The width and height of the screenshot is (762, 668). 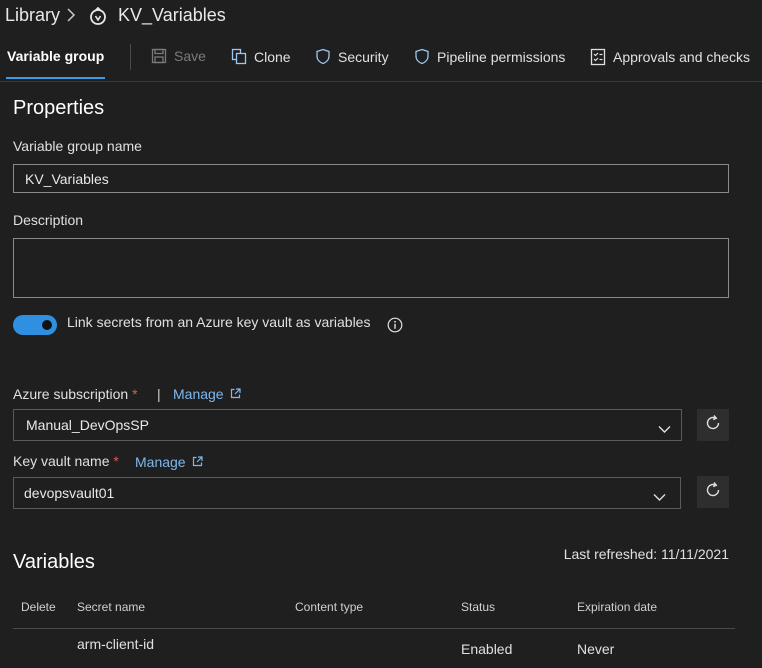 I want to click on column-header-secret-name: Secret name, so click(x=111, y=607).